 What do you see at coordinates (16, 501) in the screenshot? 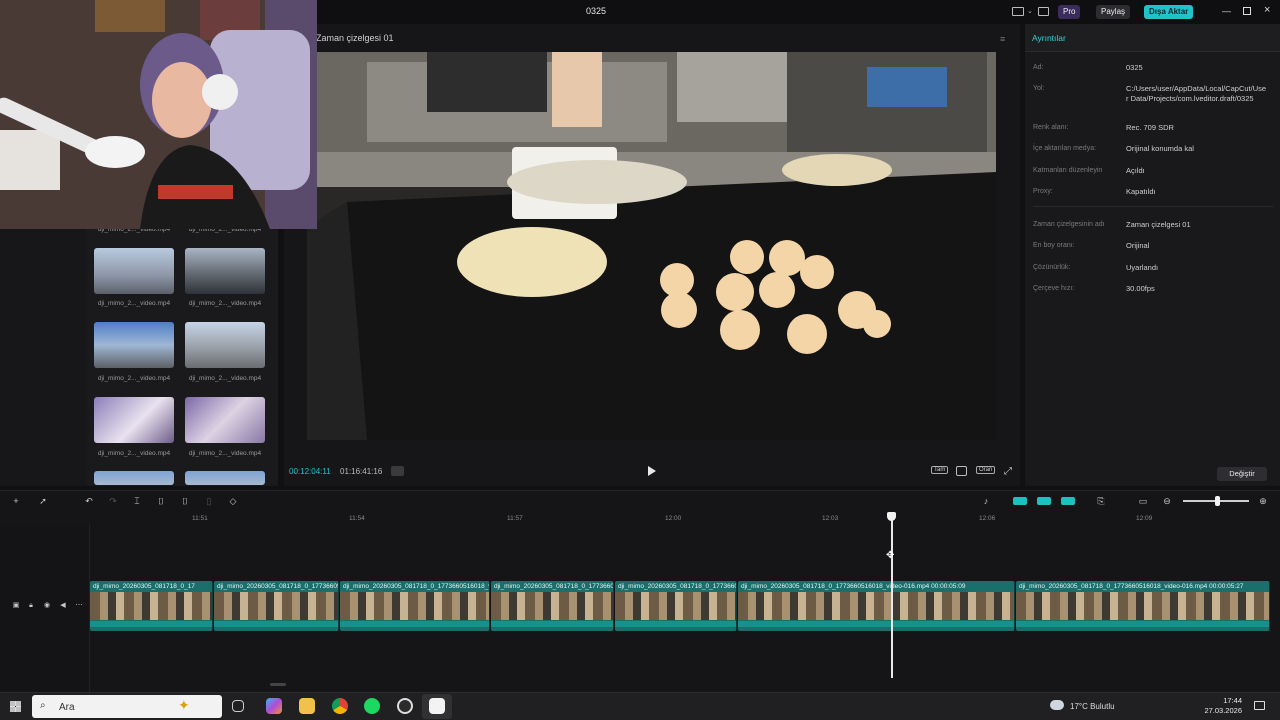
I see `add-icon: +` at bounding box center [16, 501].